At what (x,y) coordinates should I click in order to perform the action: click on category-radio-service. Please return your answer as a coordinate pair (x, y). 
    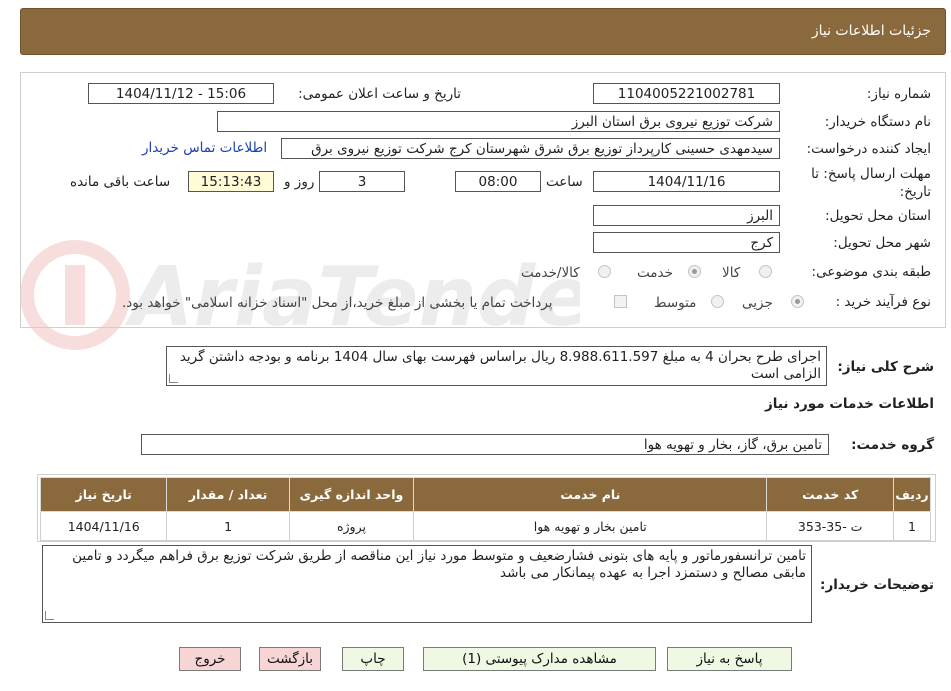
    Looking at the image, I should click on (694, 271).